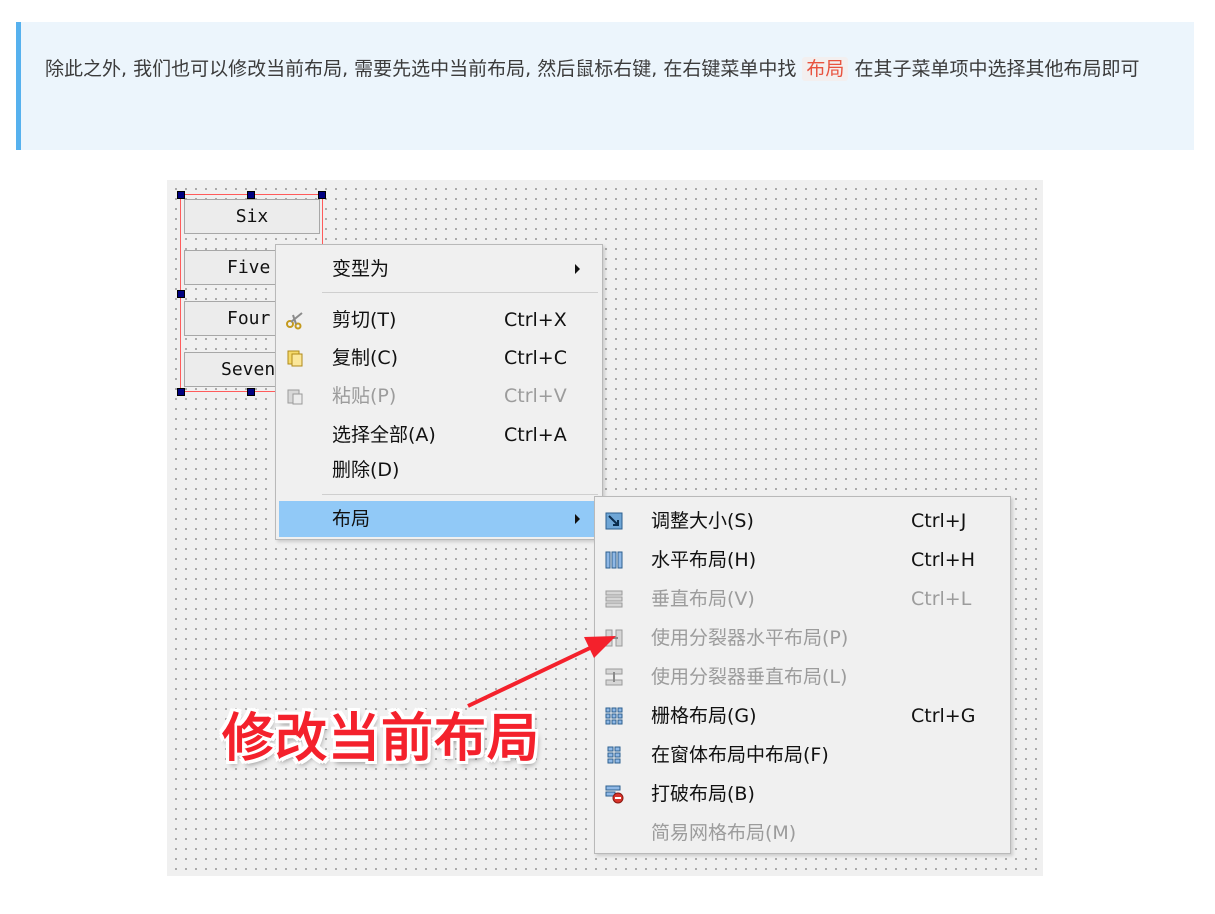  What do you see at coordinates (541, 672) in the screenshot?
I see `annotation-arrow` at bounding box center [541, 672].